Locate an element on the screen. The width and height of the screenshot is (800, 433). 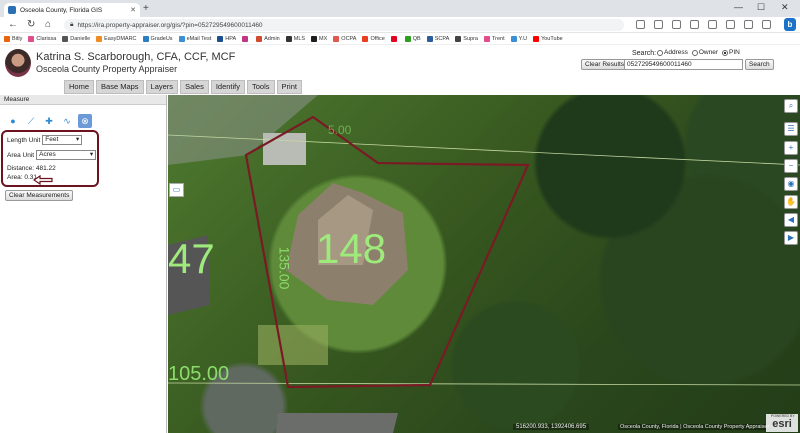
menu-identify: Identify is located at coordinates (228, 87).